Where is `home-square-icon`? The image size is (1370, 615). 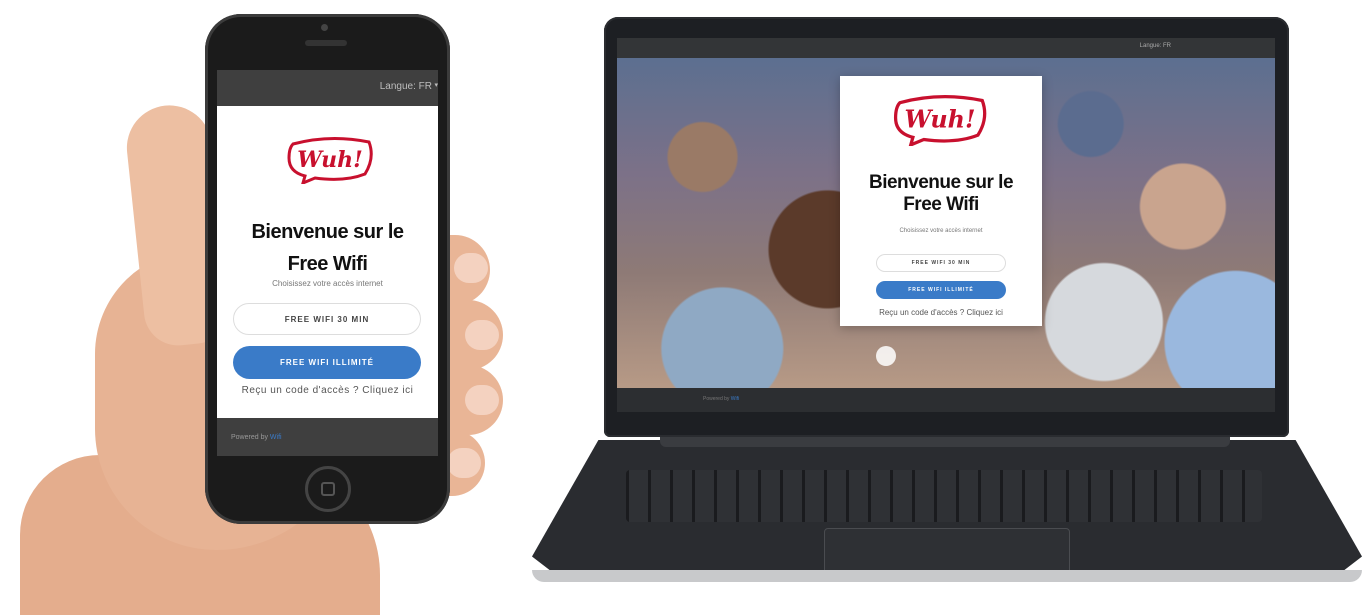
home-square-icon is located at coordinates (328, 489).